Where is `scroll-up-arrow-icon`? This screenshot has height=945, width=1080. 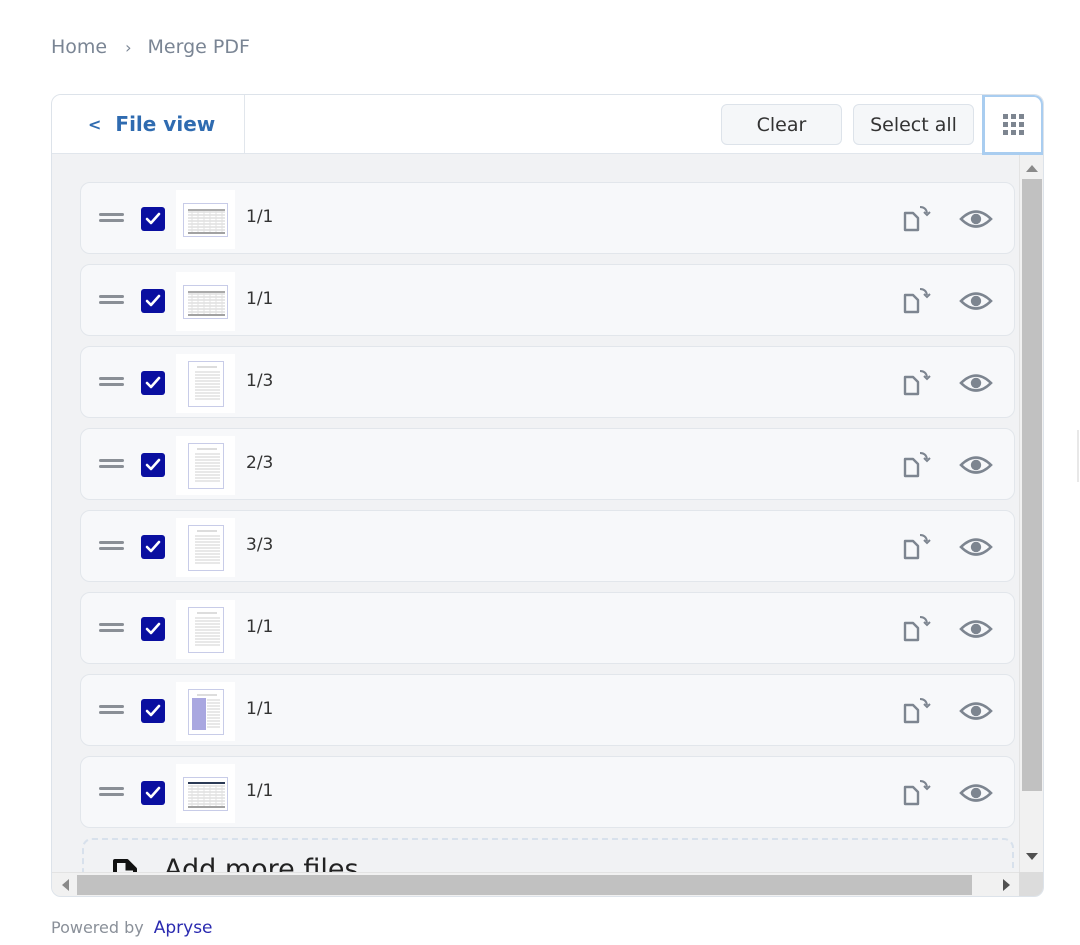 scroll-up-arrow-icon is located at coordinates (1032, 168).